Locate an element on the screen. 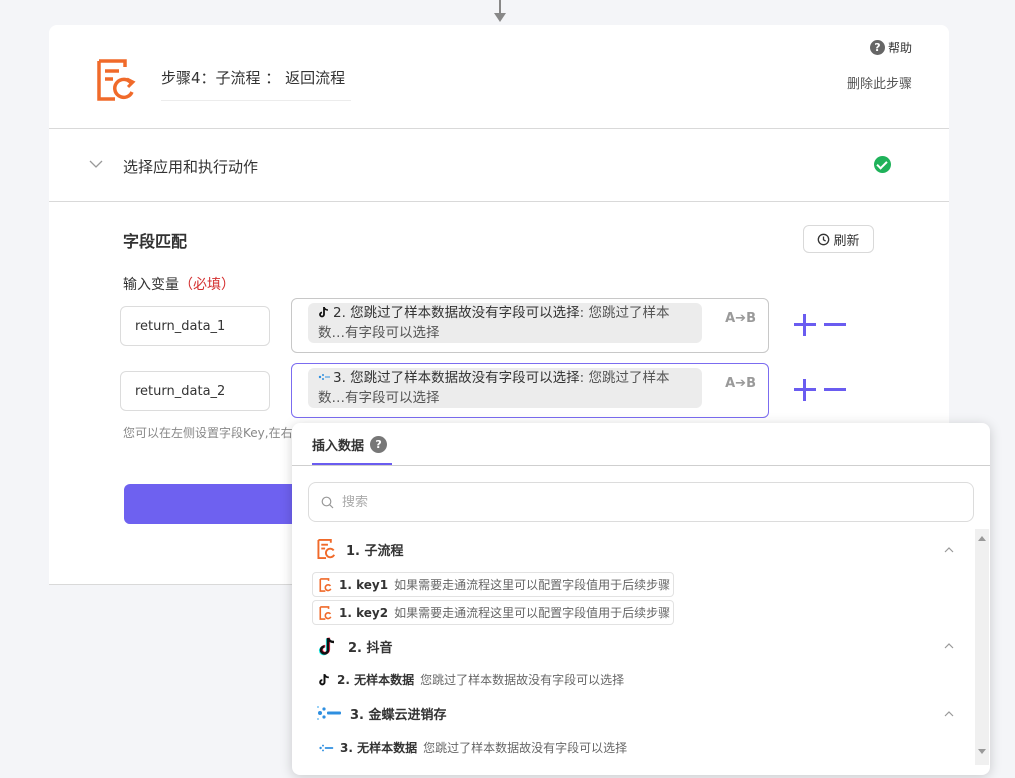  group-kingdee: 3. 金蝶云进销存 is located at coordinates (381, 713).